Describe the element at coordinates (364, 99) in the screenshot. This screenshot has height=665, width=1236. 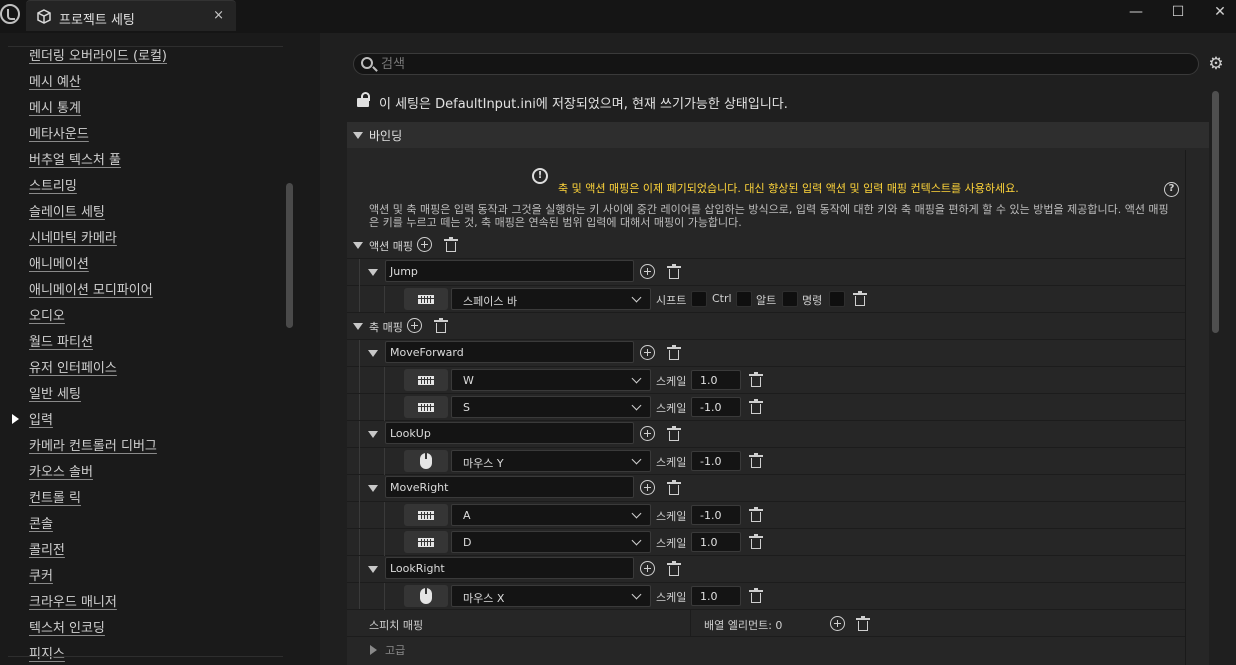
I see `unlock-icon` at that location.